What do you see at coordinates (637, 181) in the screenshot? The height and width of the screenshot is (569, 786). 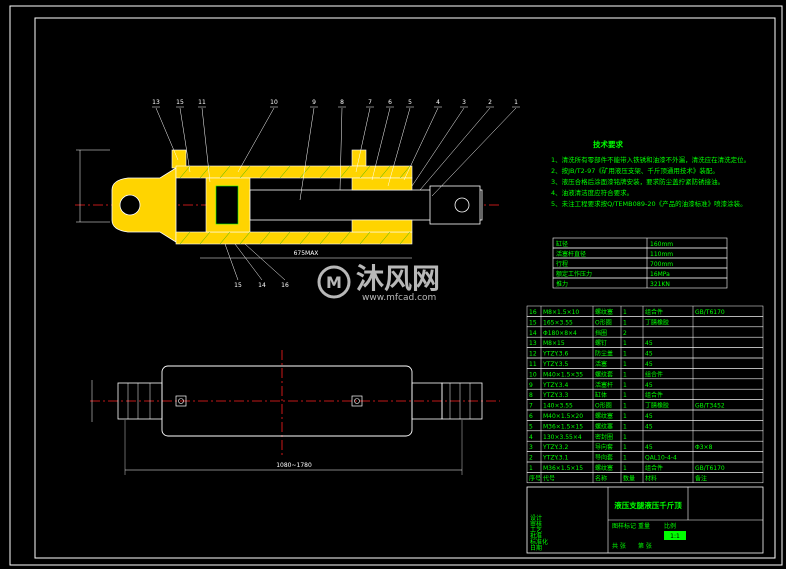 I see `tech-req-item: 3、液压合格后涂面漆铭牌安装，要求防尘盖拧紧防锈接油。` at bounding box center [637, 181].